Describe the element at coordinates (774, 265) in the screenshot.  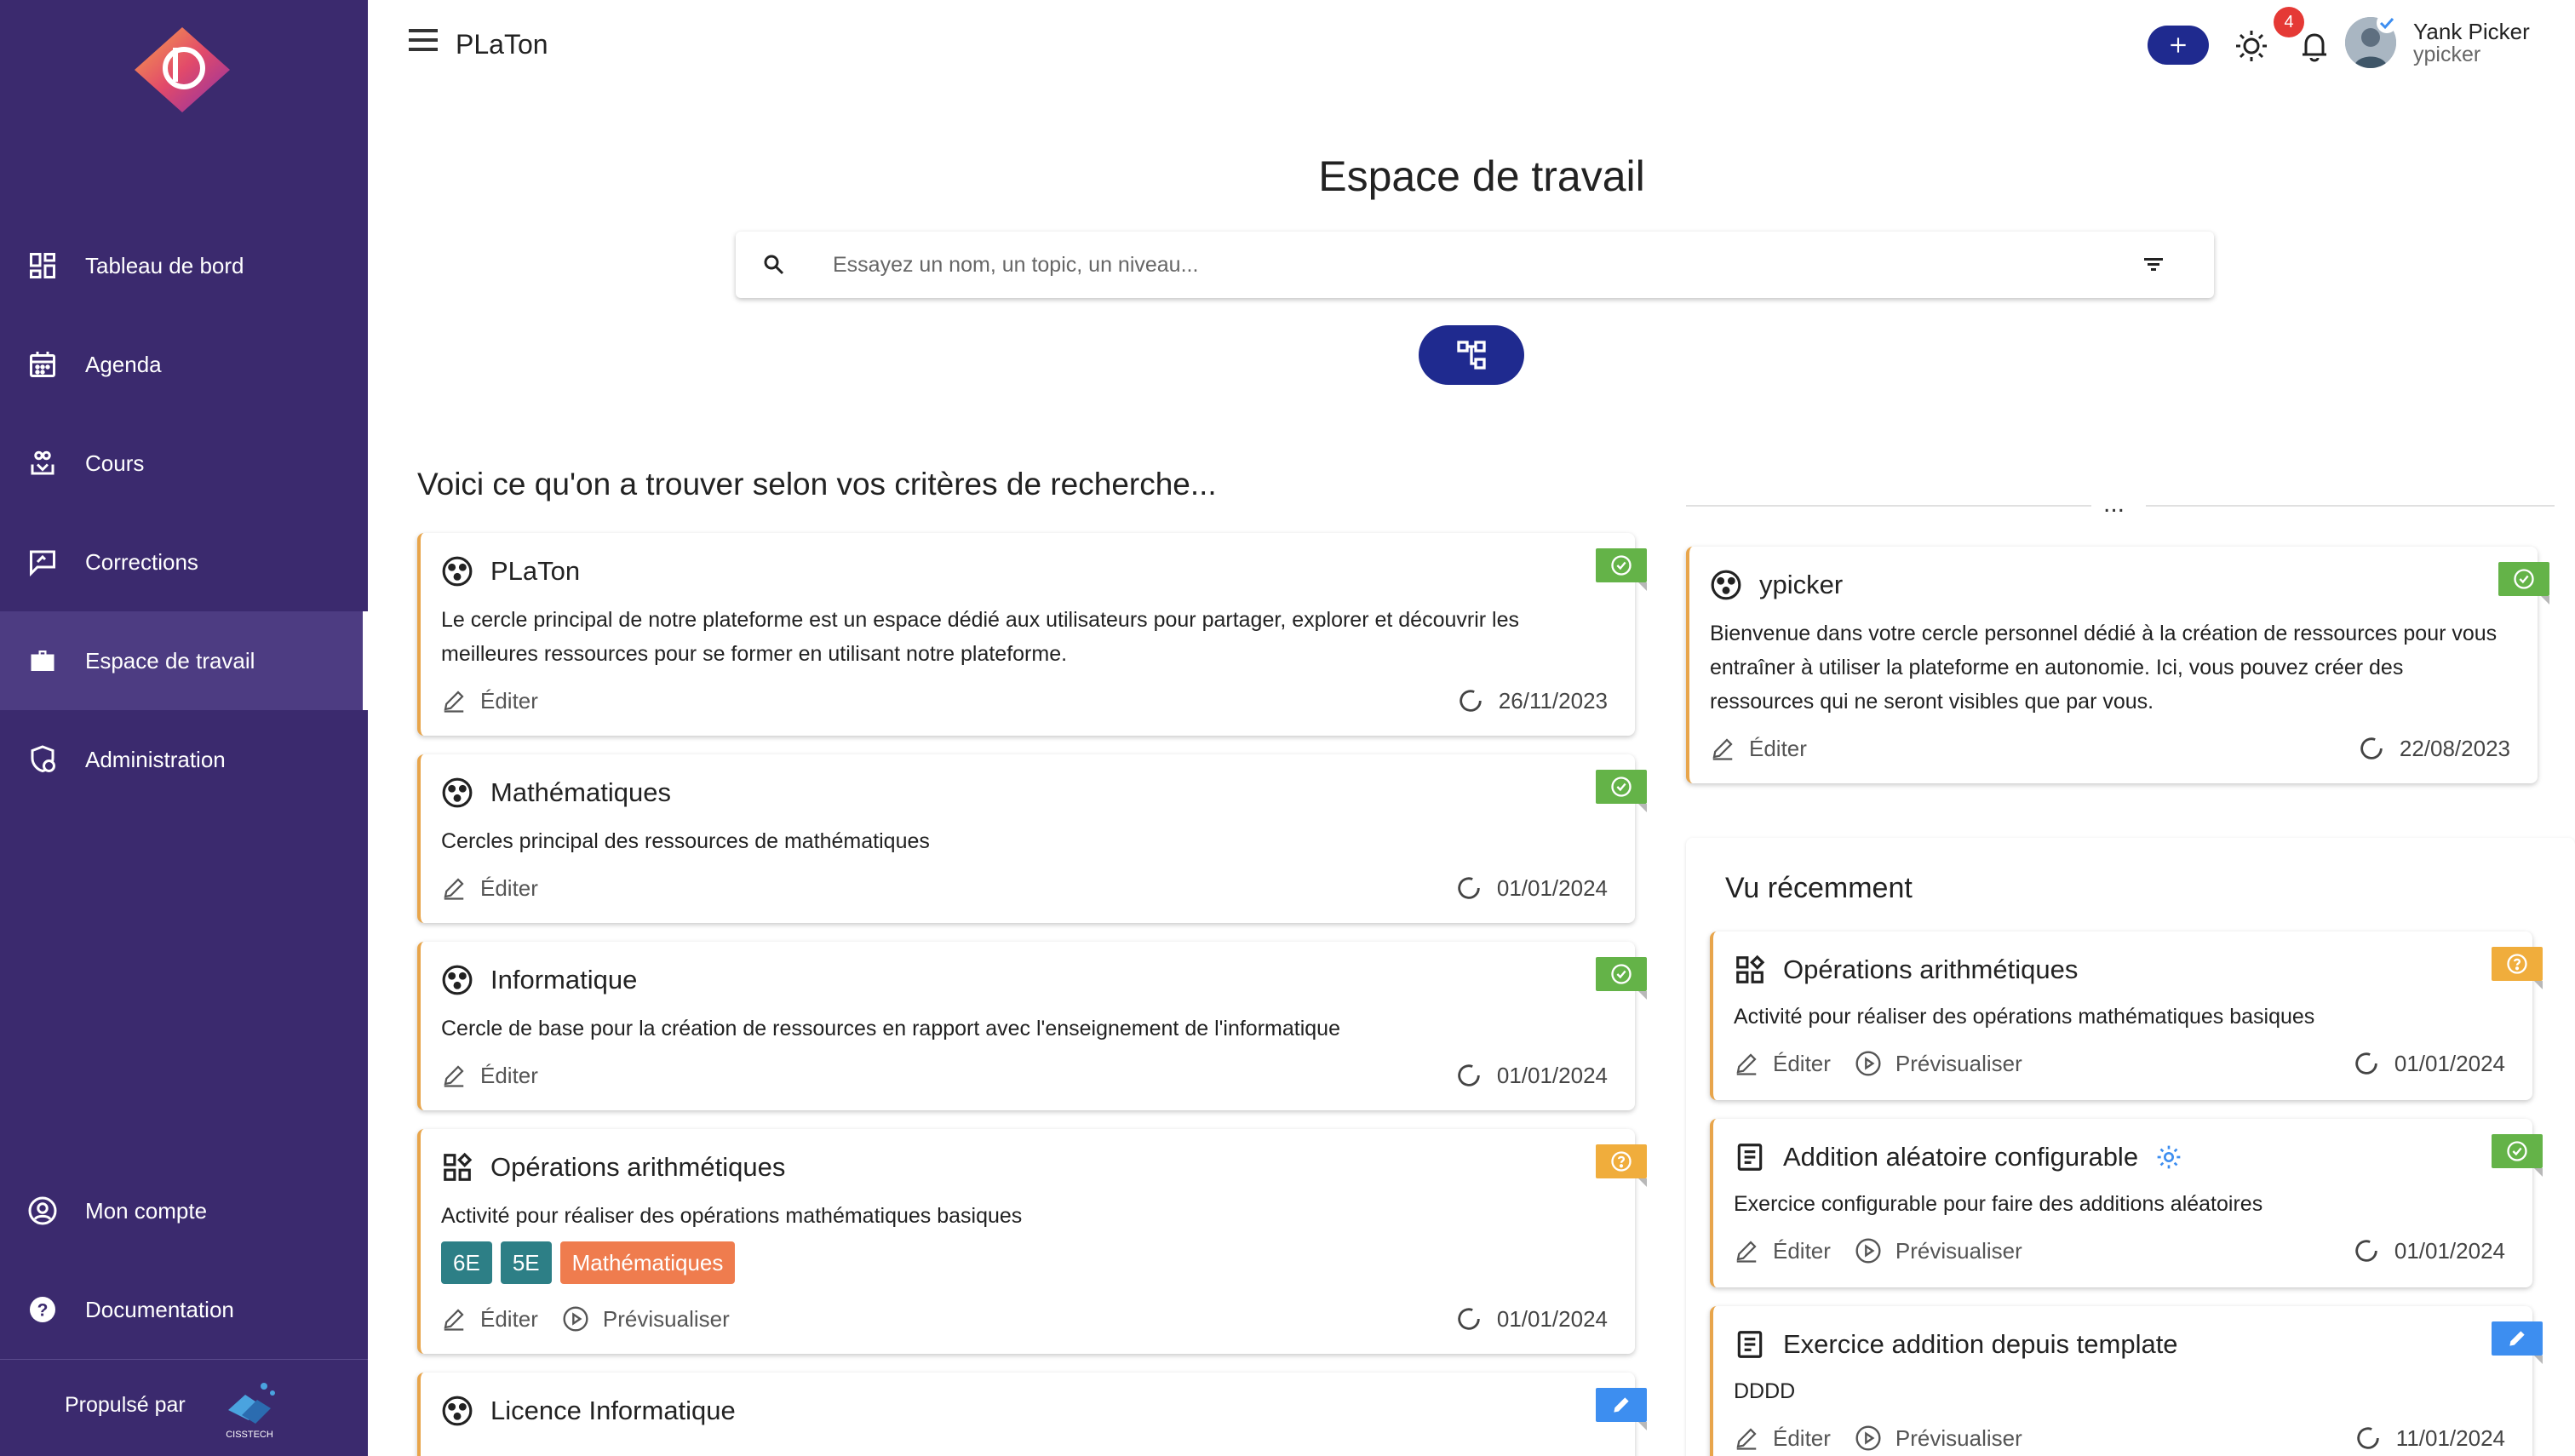
I see `search-icon` at that location.